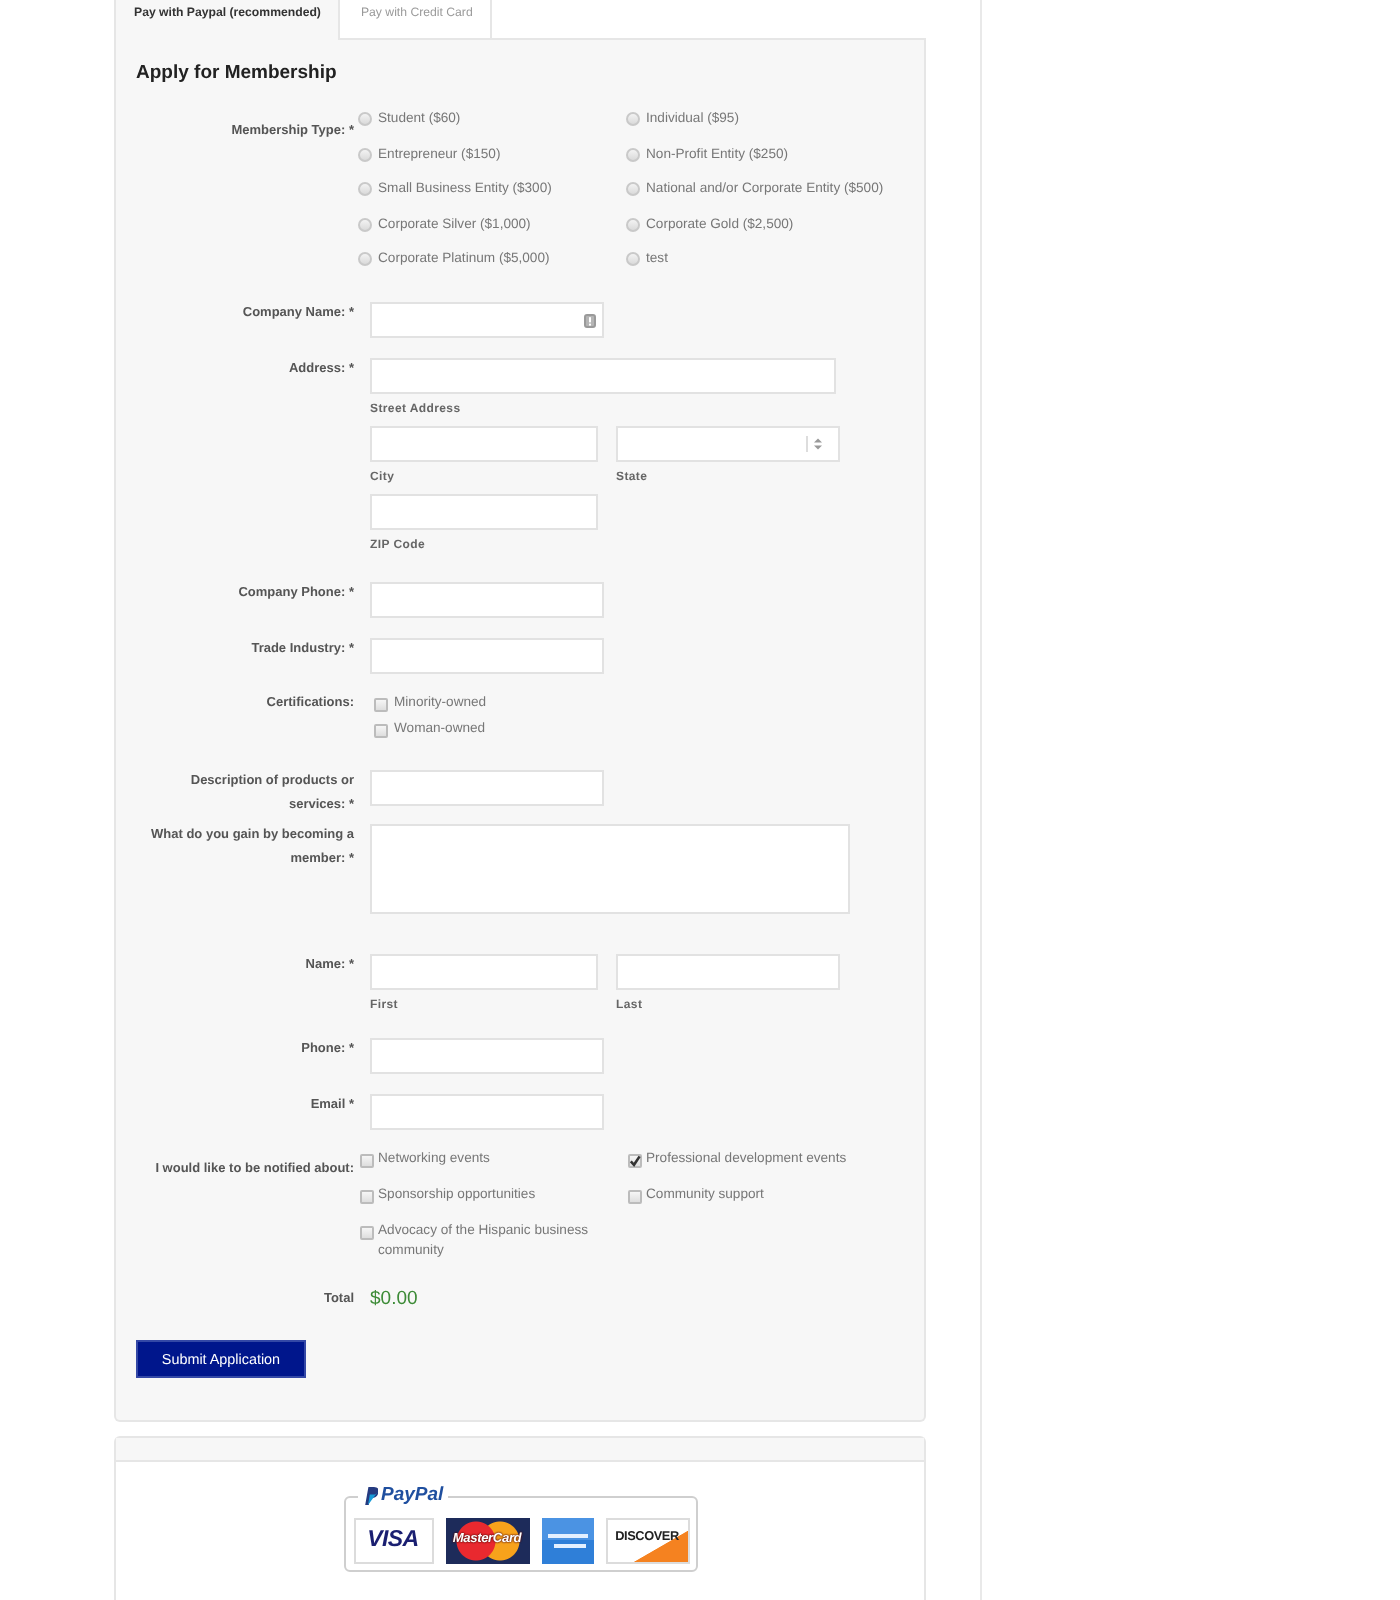 This screenshot has width=1400, height=1600. What do you see at coordinates (412, 1496) in the screenshot?
I see `paypal-logo: PayPal` at bounding box center [412, 1496].